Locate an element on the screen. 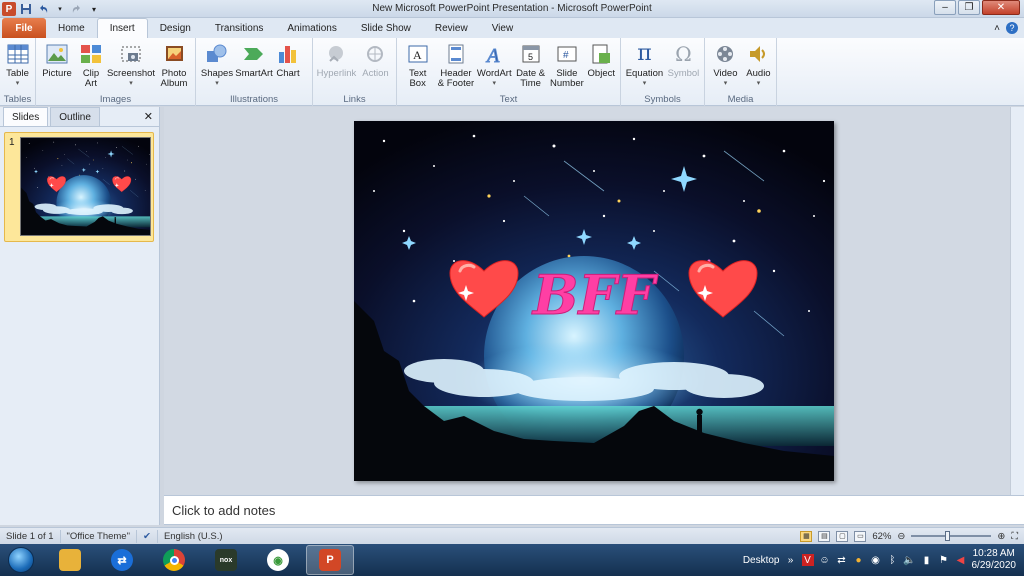 The width and height of the screenshot is (1024, 576). tab-view: View is located at coordinates (503, 28).